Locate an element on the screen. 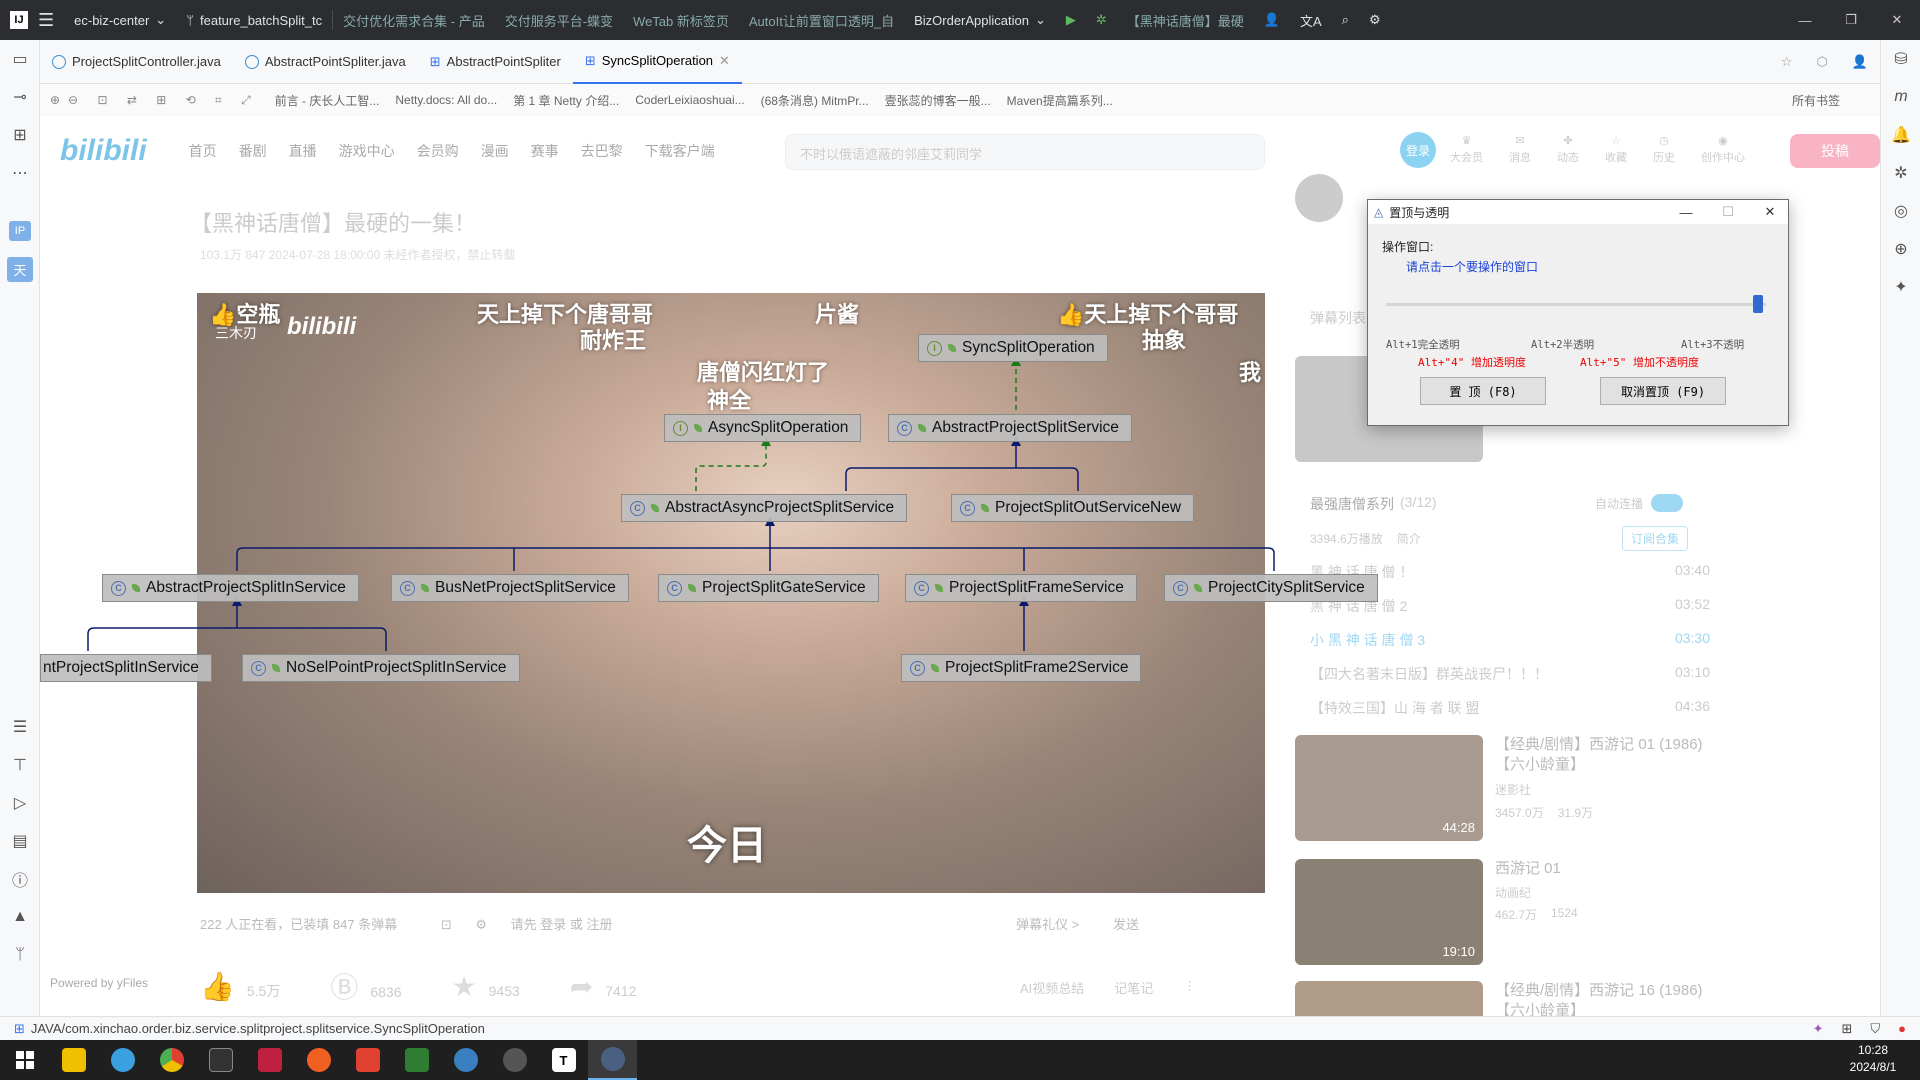 The image size is (1920, 1080). chrome-browser-icon is located at coordinates (171, 1060).